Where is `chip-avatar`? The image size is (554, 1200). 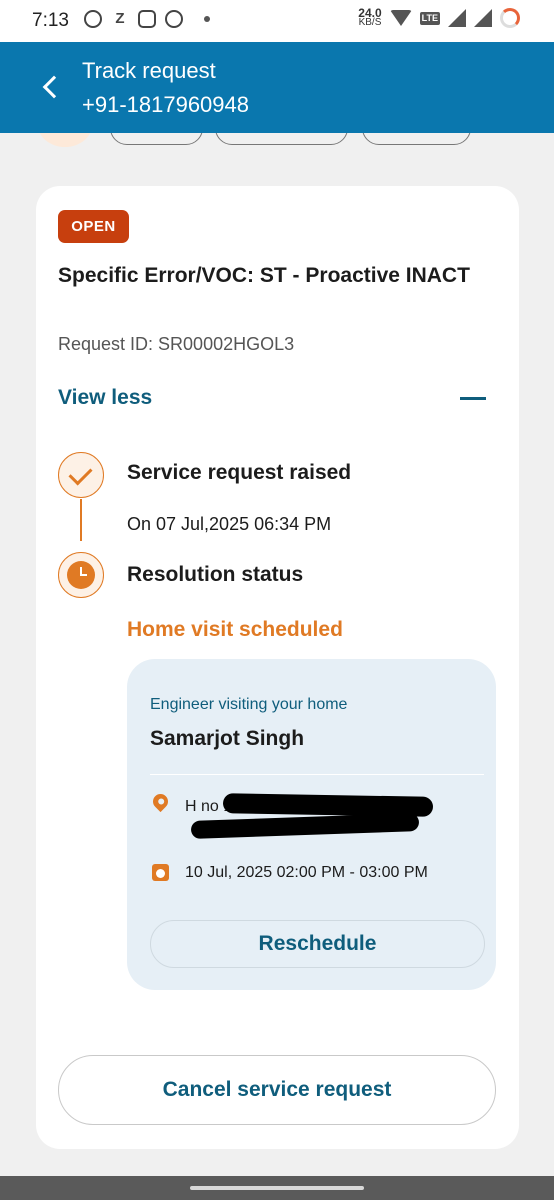 chip-avatar is located at coordinates (65, 140).